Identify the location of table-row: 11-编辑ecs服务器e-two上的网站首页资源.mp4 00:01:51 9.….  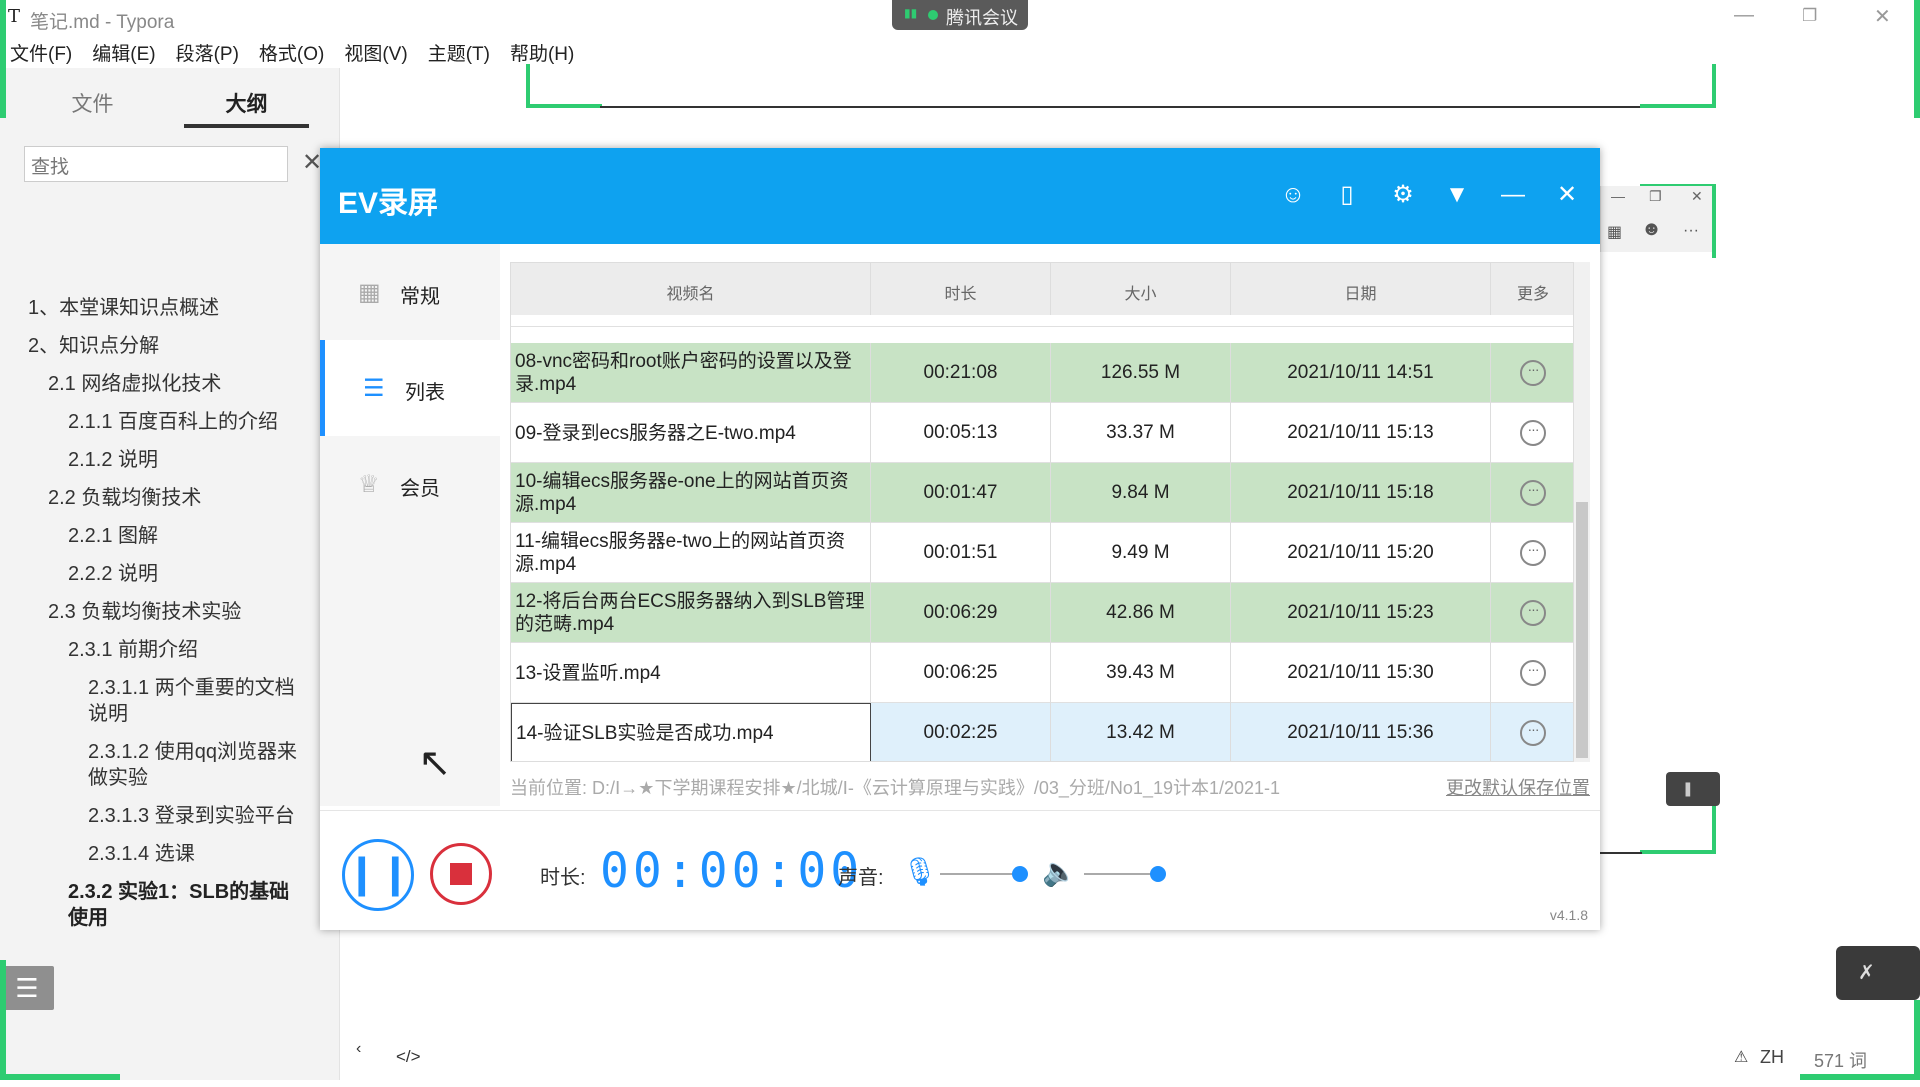
(1042, 553).